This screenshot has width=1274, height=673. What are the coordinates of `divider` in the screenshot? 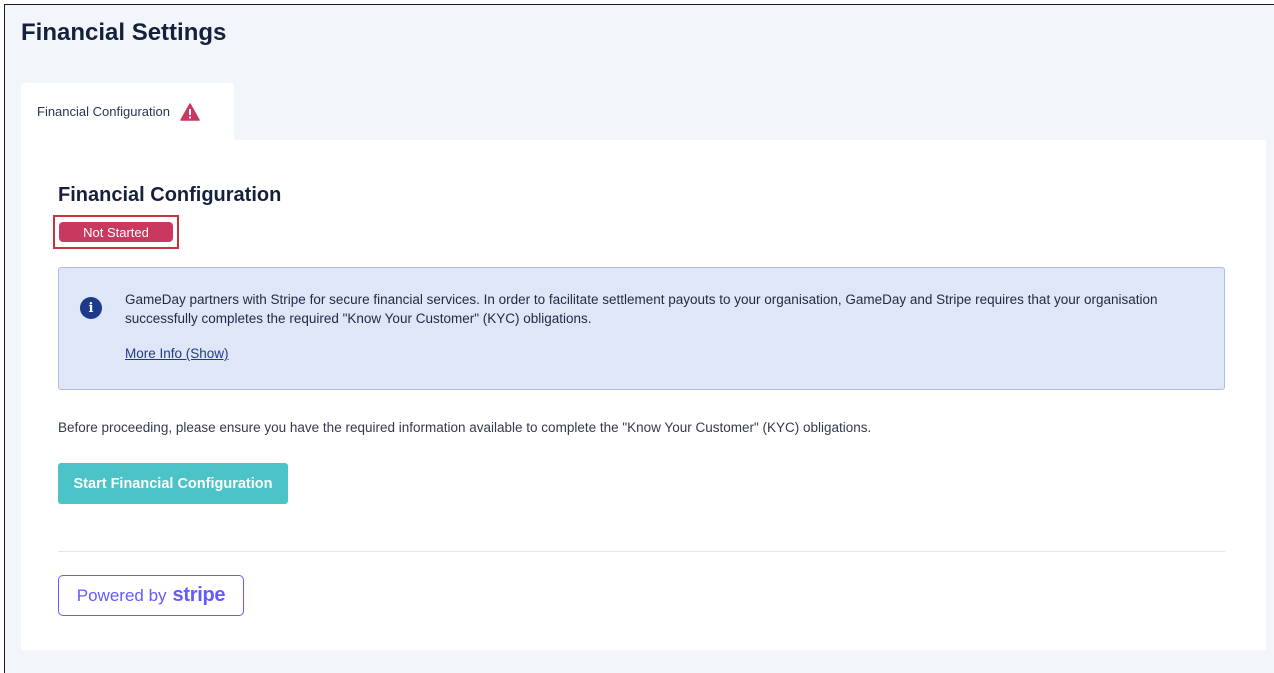 It's located at (641, 551).